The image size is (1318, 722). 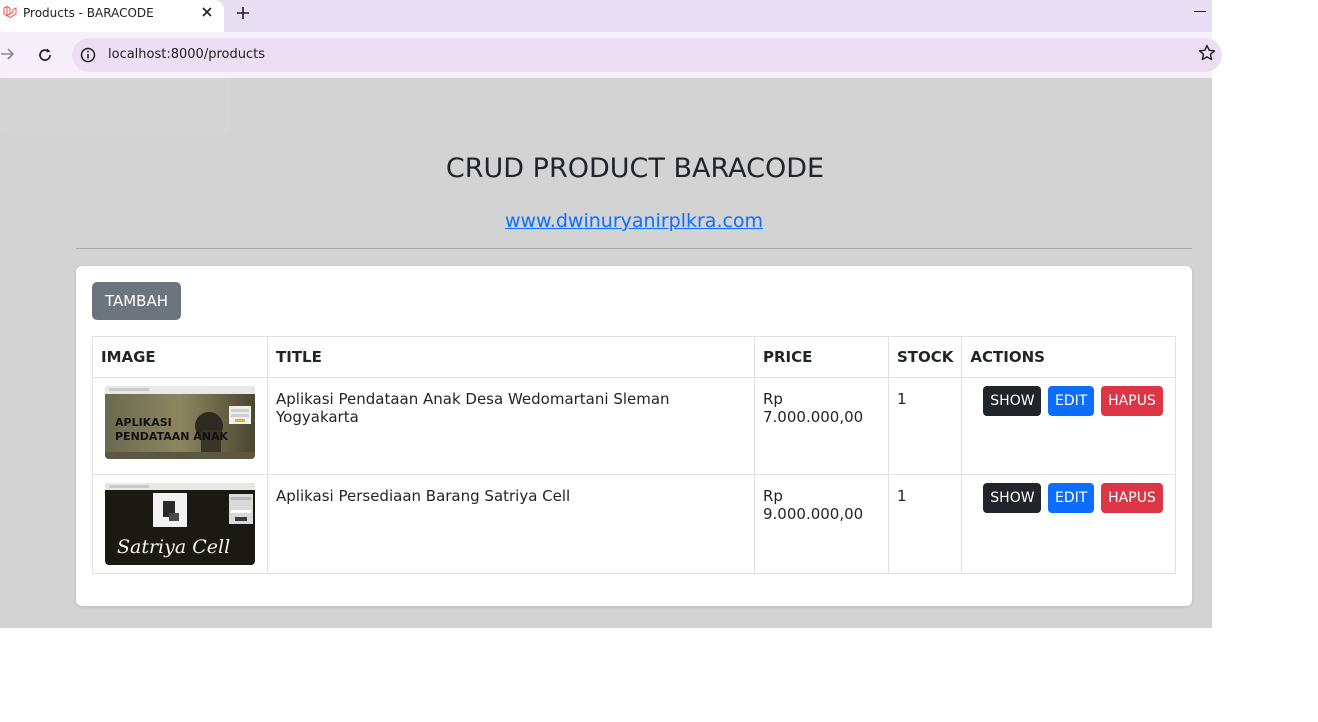 I want to click on product-thumbnail: Satriya Cell, so click(x=180, y=524).